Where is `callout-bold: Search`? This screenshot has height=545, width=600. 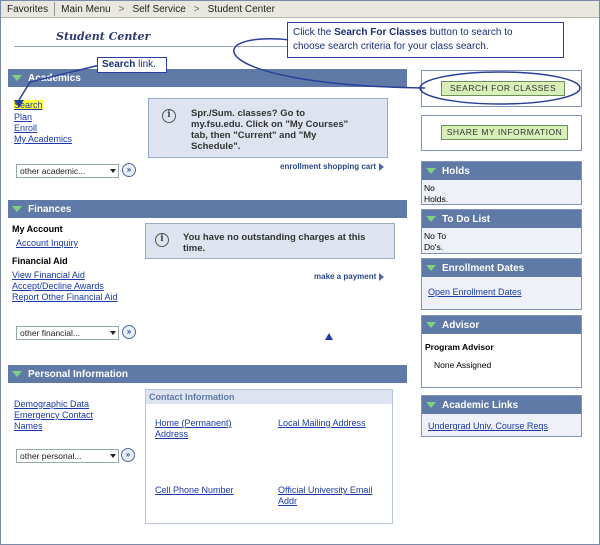
callout-bold: Search is located at coordinates (119, 64).